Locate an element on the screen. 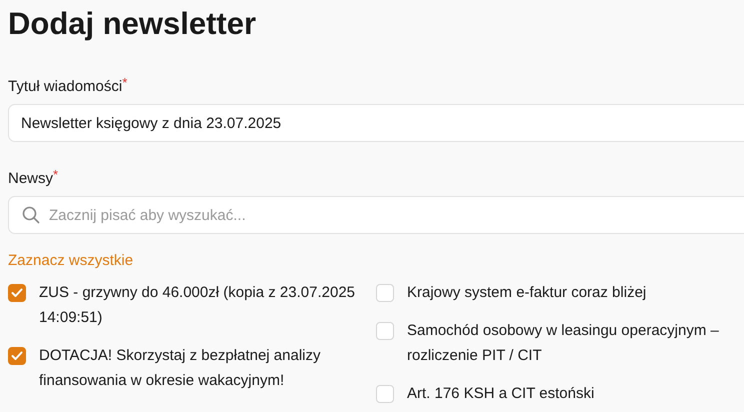  checkbox-label: ZUS - grzywny do 46.000zł (kopia z 23.07.2025 14:09:51) is located at coordinates (197, 305).